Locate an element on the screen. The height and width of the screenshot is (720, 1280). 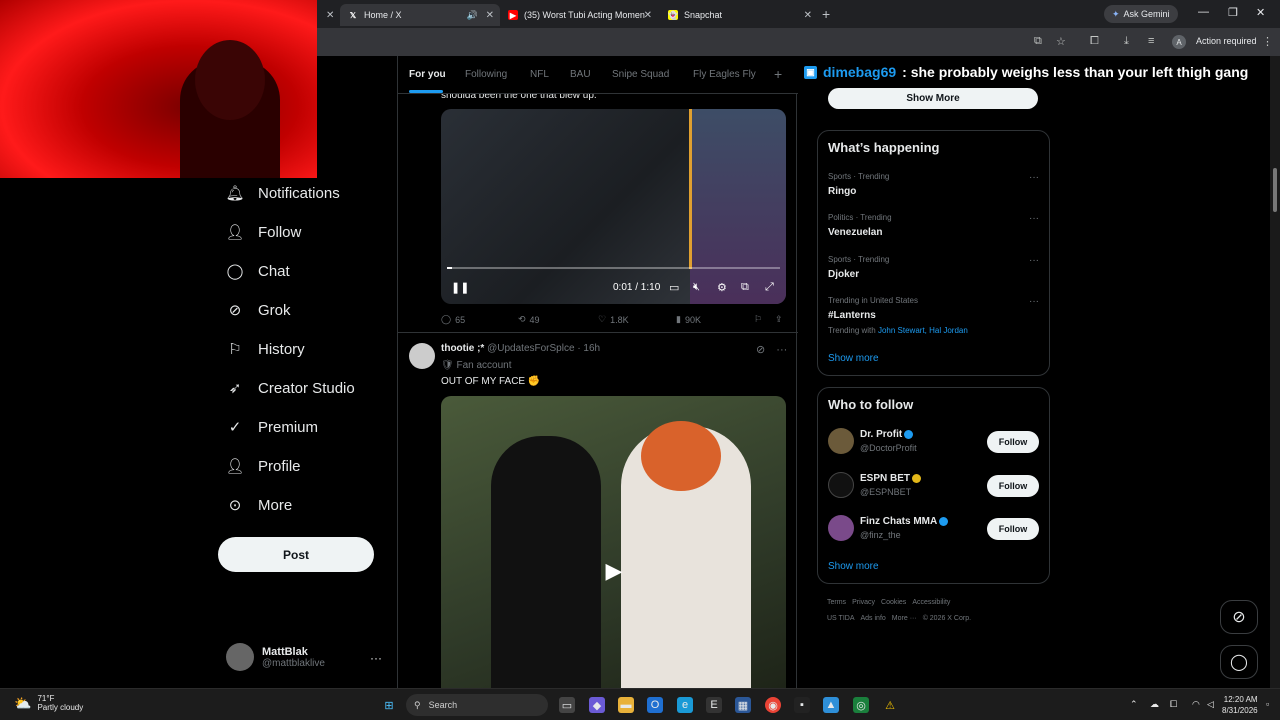
windows-start-icon: ⊞ is located at coordinates (389, 705).